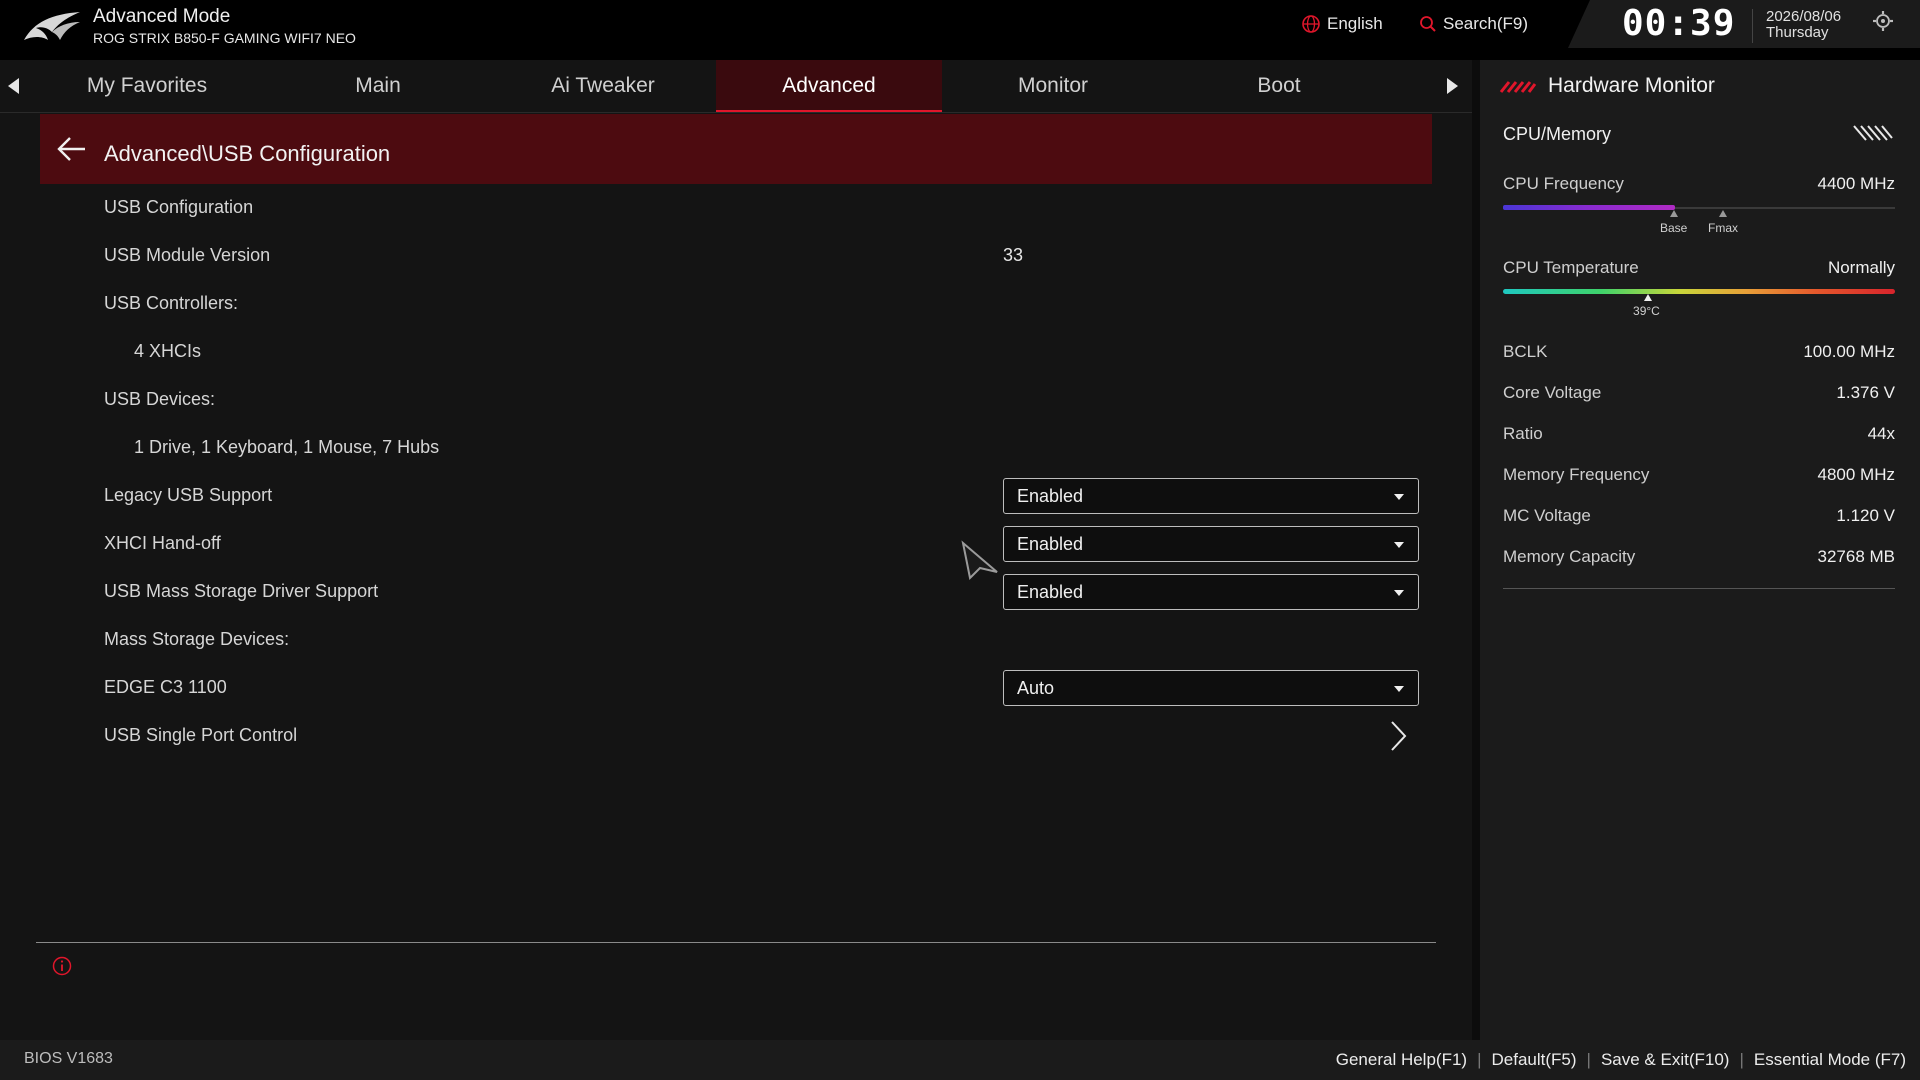  What do you see at coordinates (1453, 86) in the screenshot?
I see `tab-scroll-right-icon` at bounding box center [1453, 86].